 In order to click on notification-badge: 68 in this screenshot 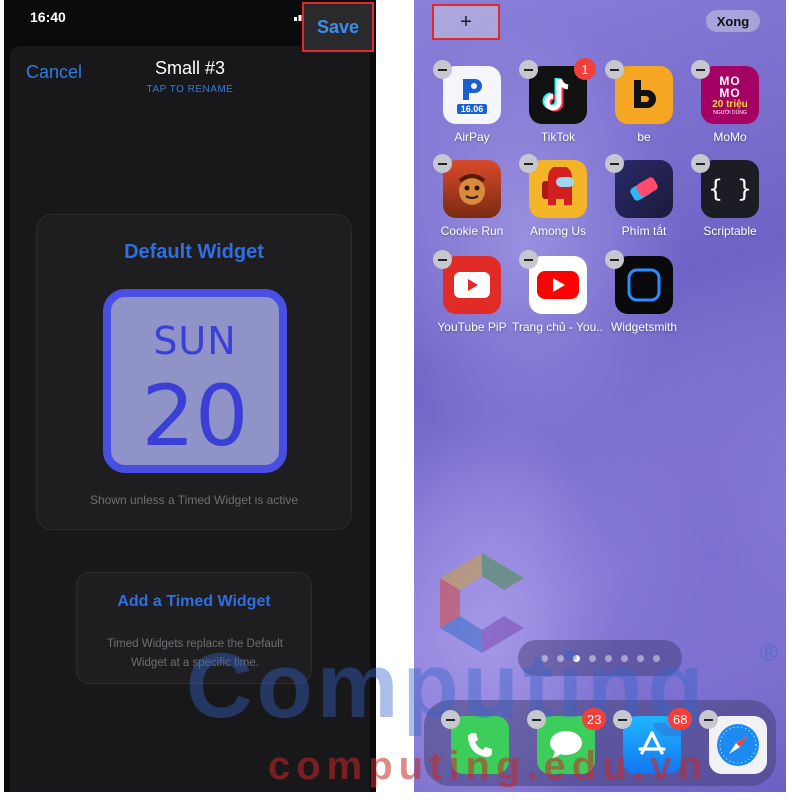, I will do `click(680, 719)`.